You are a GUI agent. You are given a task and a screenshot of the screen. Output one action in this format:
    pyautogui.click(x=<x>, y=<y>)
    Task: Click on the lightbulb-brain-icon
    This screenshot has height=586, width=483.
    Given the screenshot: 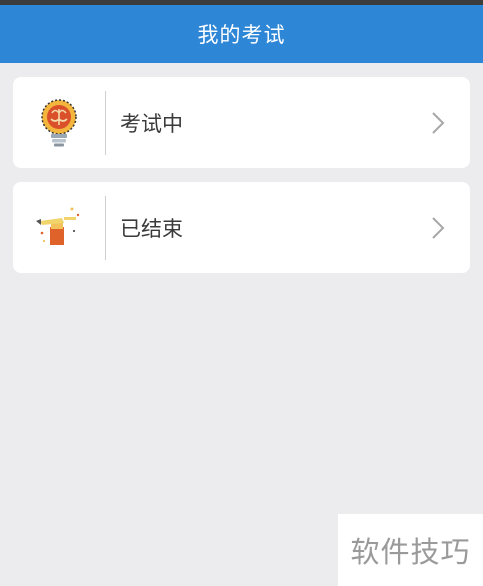 What is the action you would take?
    pyautogui.click(x=59, y=122)
    